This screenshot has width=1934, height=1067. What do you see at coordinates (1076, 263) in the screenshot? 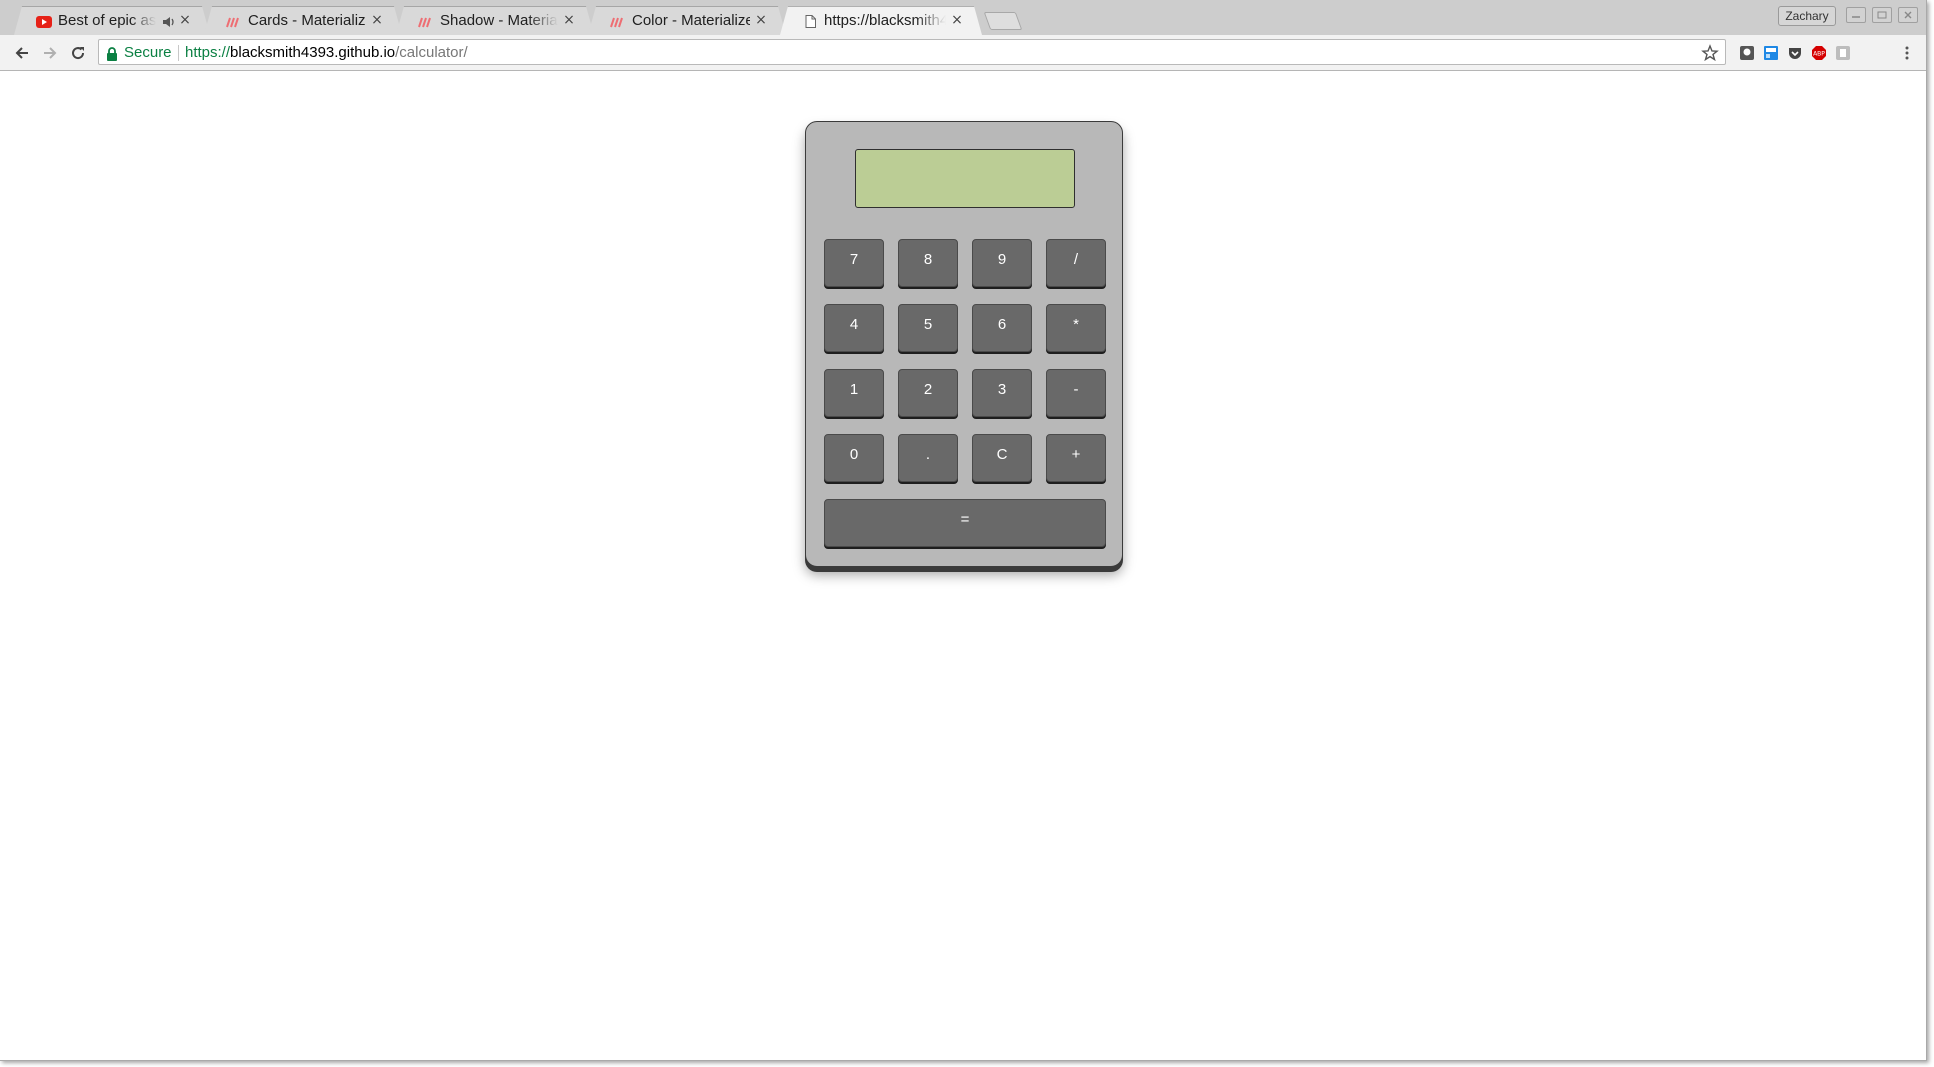
I see `key-divide: /` at bounding box center [1076, 263].